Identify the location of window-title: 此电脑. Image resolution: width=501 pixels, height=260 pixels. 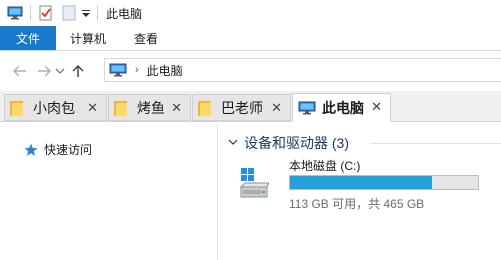
(124, 13).